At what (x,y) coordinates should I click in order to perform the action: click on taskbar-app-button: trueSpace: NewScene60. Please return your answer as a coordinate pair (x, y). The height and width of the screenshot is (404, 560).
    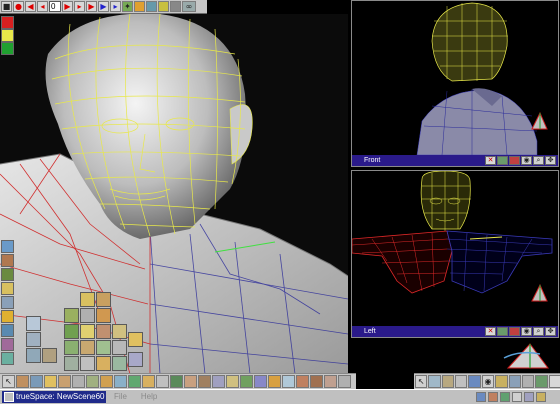
    Looking at the image, I should click on (54, 397).